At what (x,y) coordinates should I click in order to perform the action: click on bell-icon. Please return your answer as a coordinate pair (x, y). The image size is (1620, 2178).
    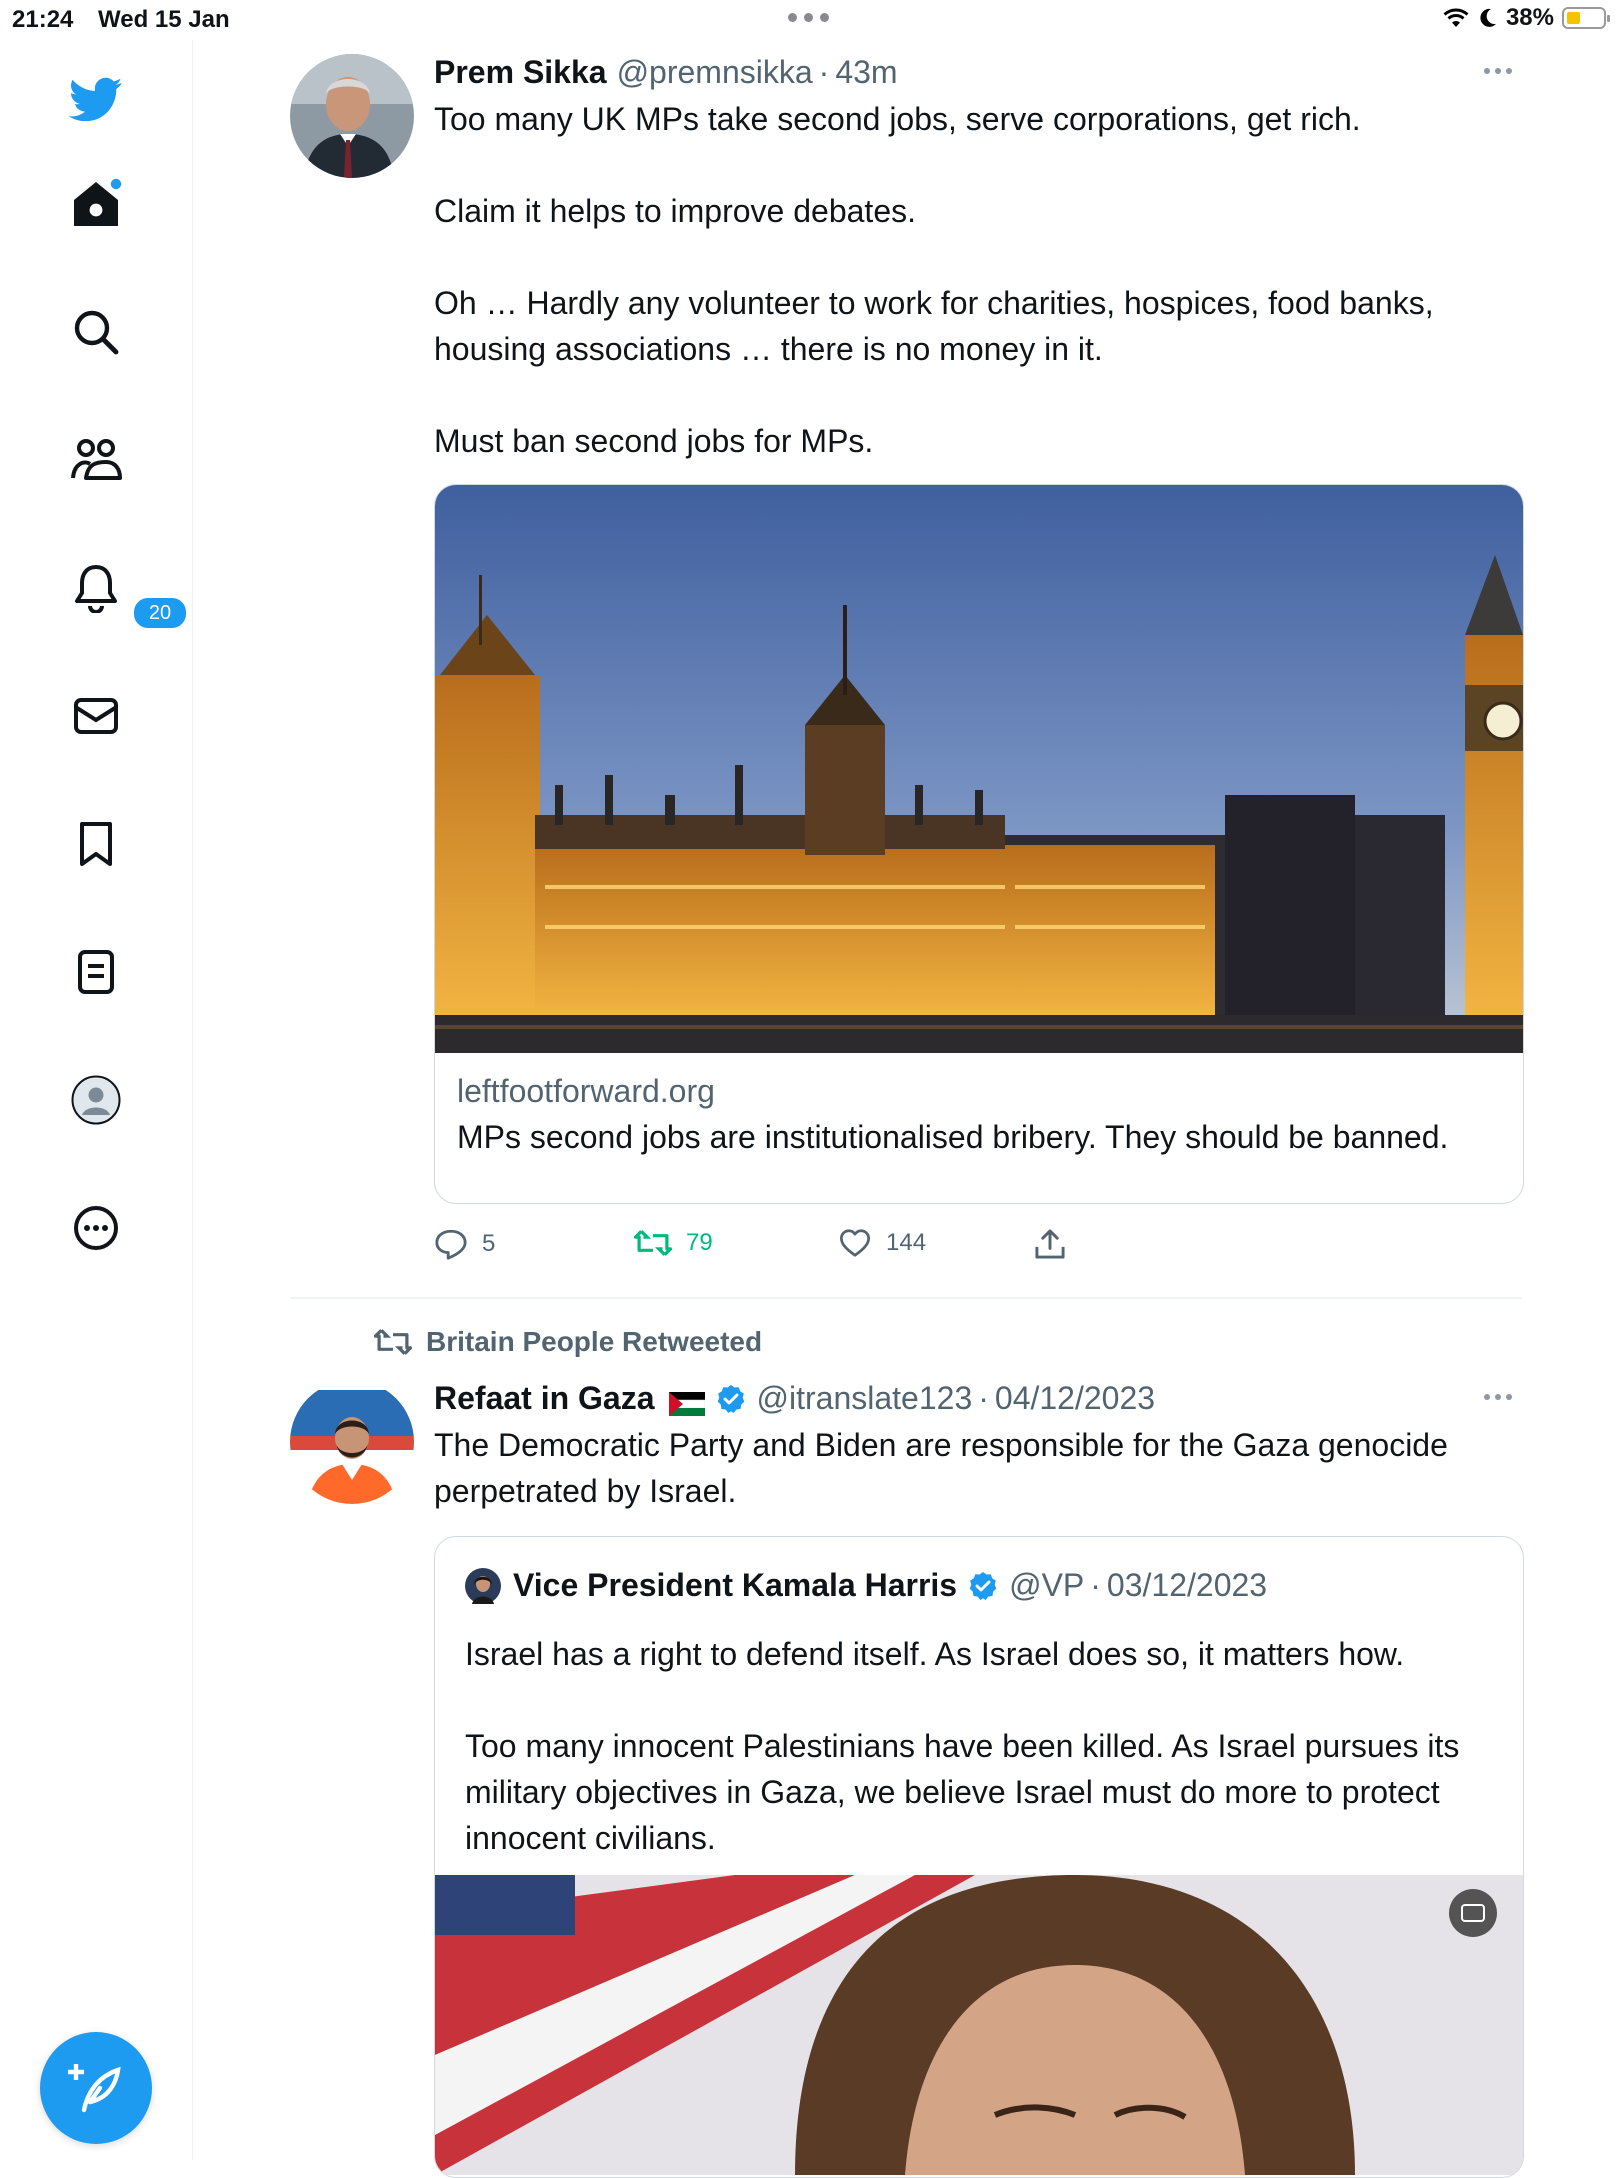
    Looking at the image, I should click on (96, 589).